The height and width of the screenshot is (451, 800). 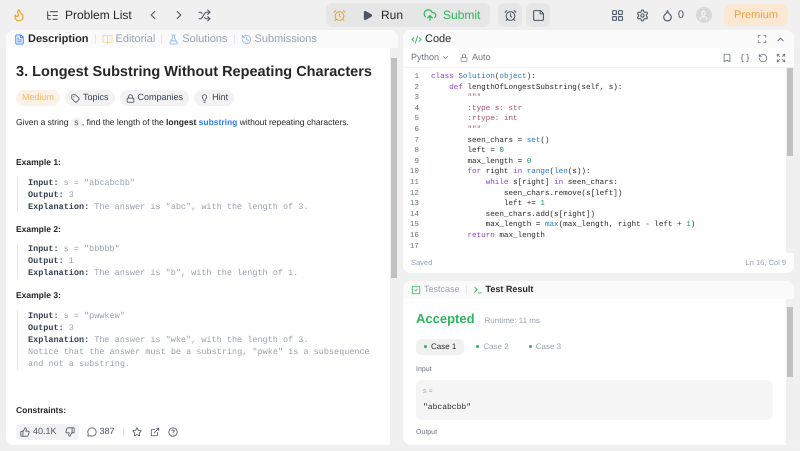 What do you see at coordinates (94, 316) in the screenshot?
I see `example-value: s = "pwwkew"` at bounding box center [94, 316].